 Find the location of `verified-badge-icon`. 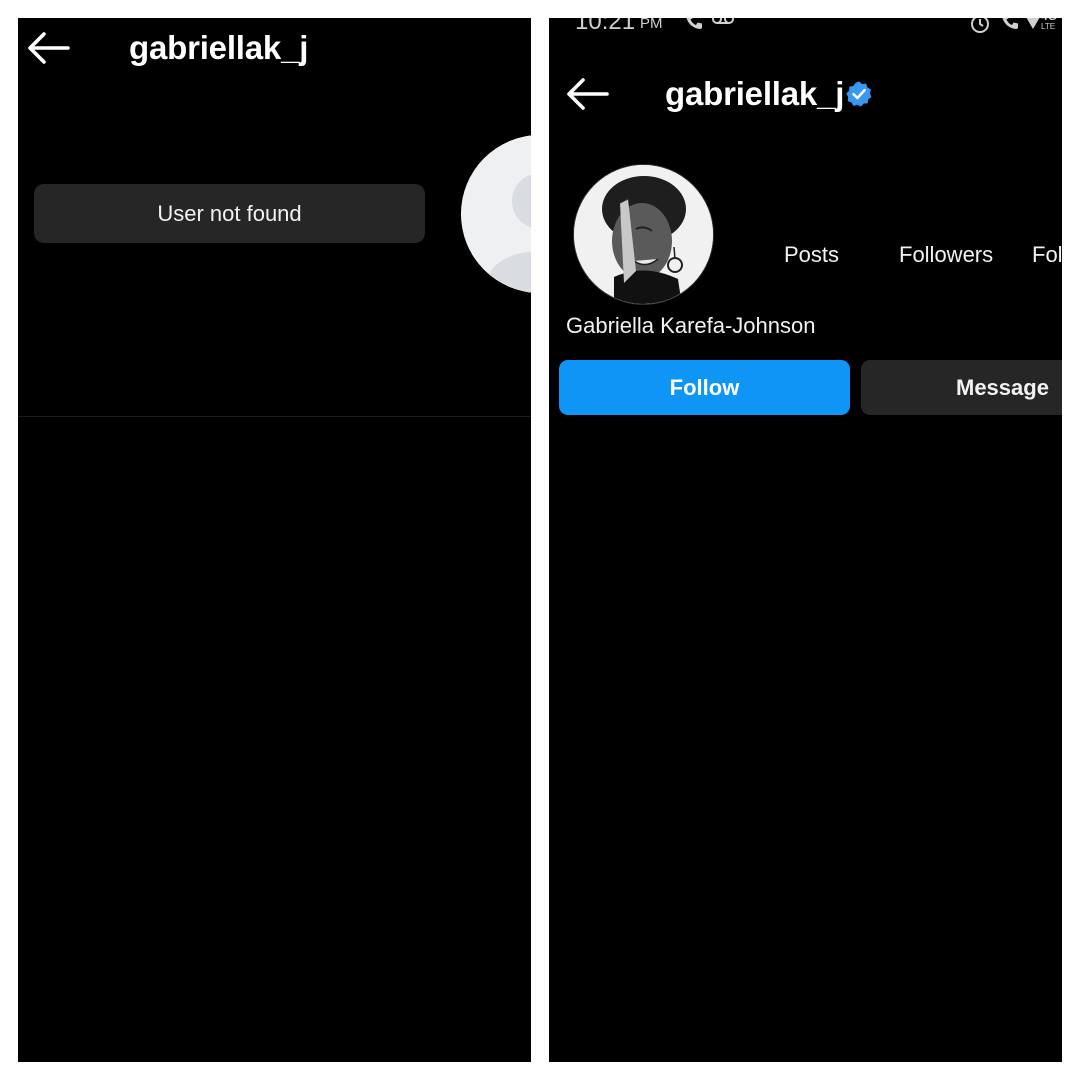

verified-badge-icon is located at coordinates (859, 94).